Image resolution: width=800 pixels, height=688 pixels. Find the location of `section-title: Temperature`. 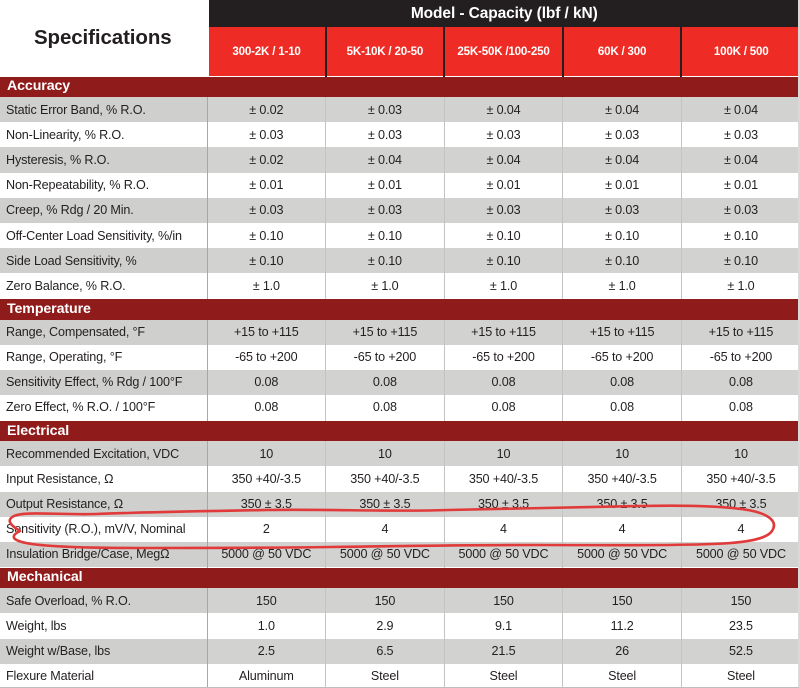

section-title: Temperature is located at coordinates (400, 309).